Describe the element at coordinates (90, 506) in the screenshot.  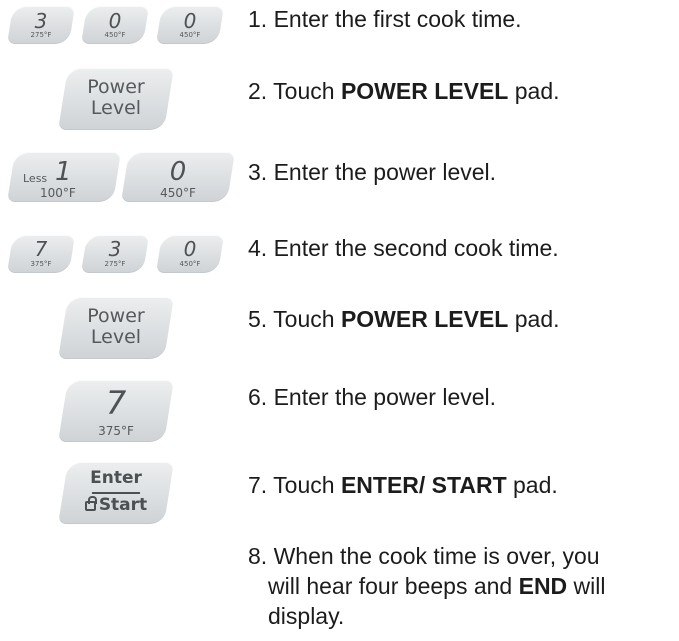
I see `lock-icon` at that location.